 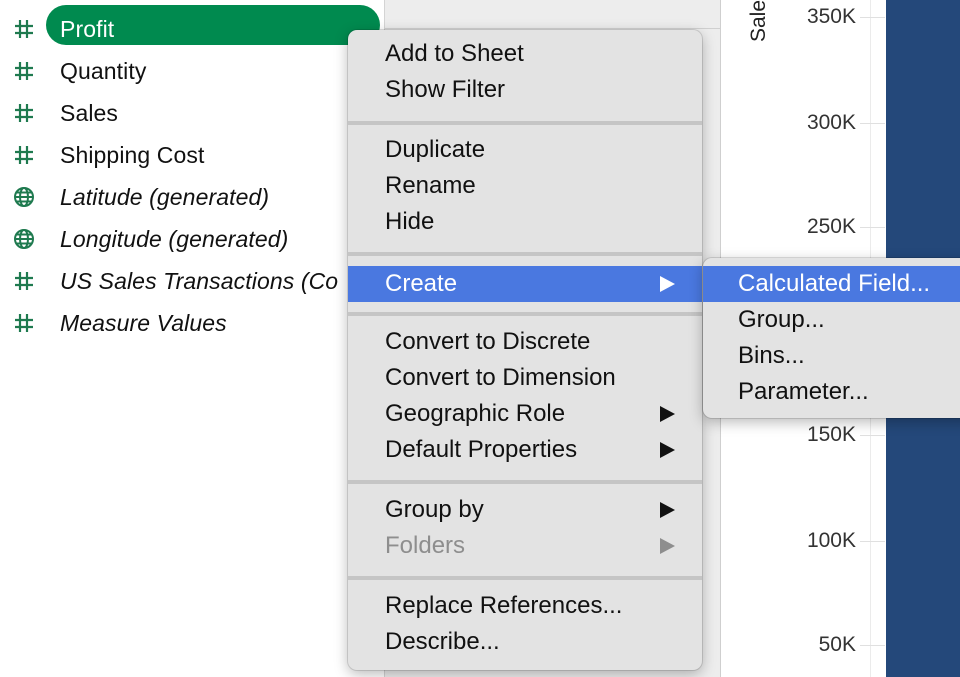 What do you see at coordinates (430, 185) in the screenshot?
I see `menu-item-label: Rename` at bounding box center [430, 185].